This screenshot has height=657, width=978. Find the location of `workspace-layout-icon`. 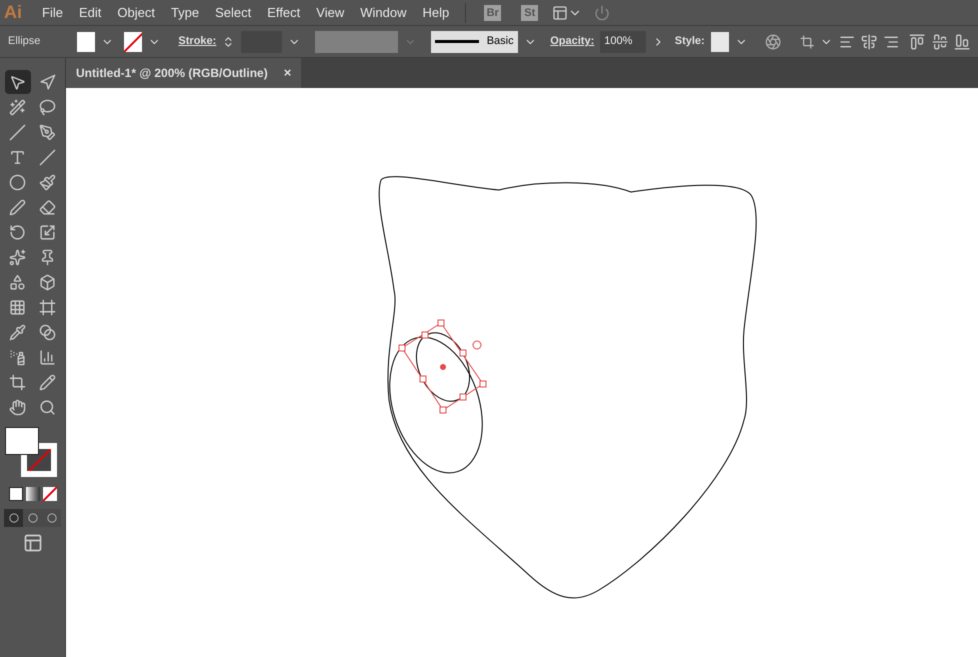

workspace-layout-icon is located at coordinates (560, 12).